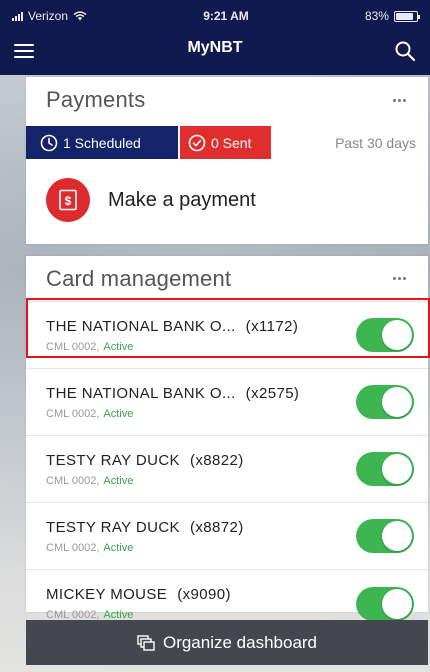  I want to click on top-bar: Verizon 9:21 AM 83% MyNBT, so click(215, 37).